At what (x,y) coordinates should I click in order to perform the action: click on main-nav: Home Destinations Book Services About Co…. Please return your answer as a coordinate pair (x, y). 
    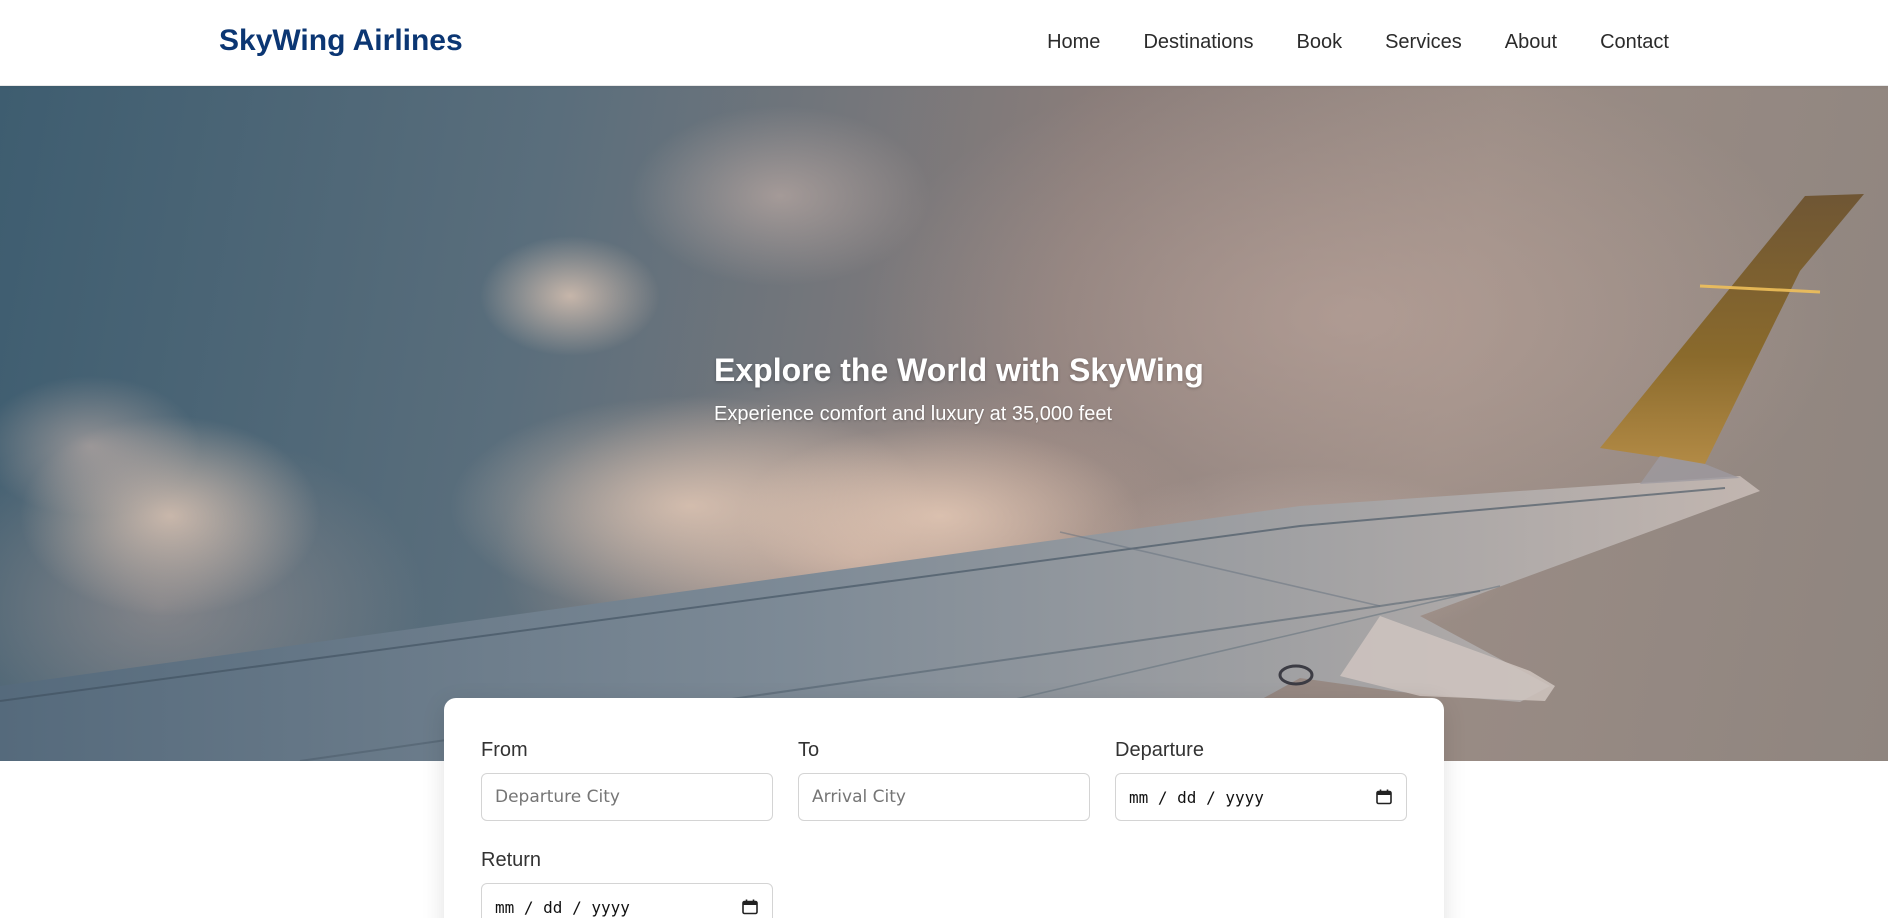
    Looking at the image, I should click on (1358, 42).